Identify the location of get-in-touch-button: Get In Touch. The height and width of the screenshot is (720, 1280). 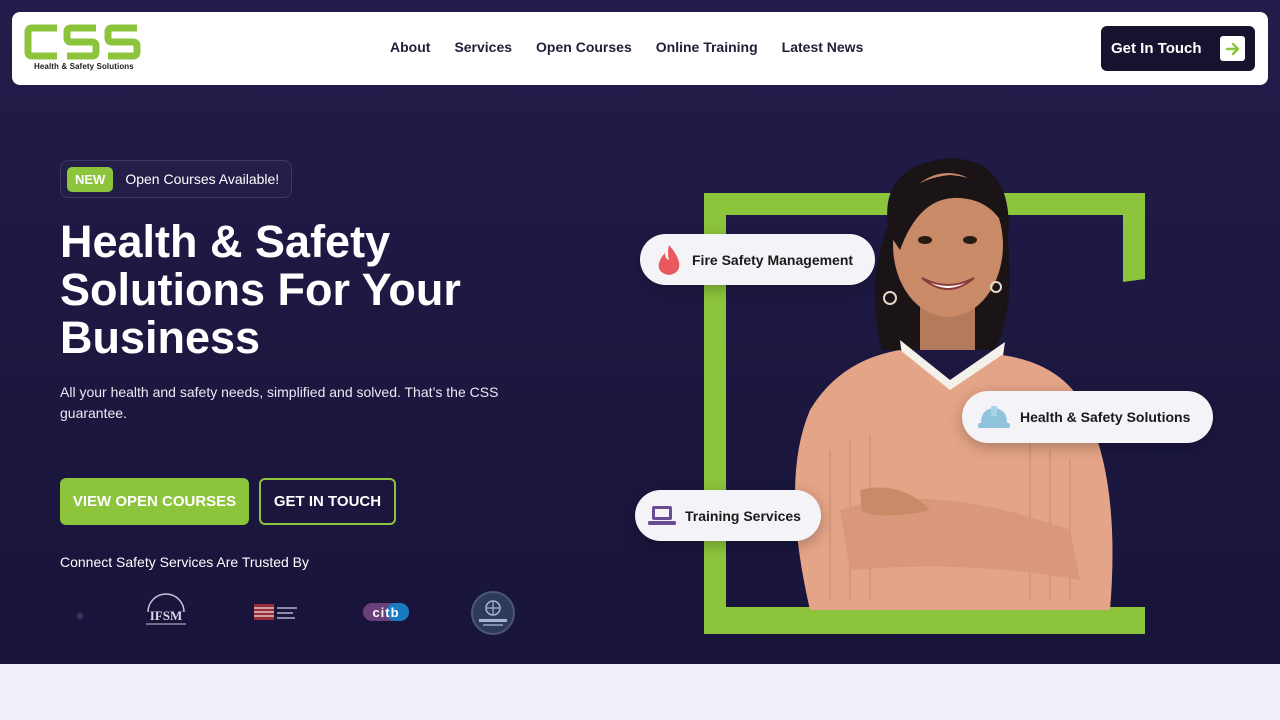
(1178, 48).